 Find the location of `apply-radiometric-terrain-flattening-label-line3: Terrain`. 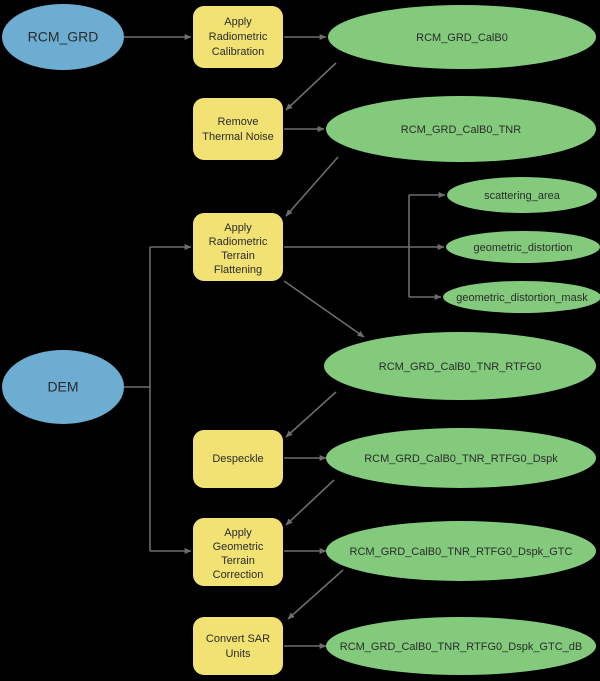

apply-radiometric-terrain-flattening-label-line3: Terrain is located at coordinates (238, 256).